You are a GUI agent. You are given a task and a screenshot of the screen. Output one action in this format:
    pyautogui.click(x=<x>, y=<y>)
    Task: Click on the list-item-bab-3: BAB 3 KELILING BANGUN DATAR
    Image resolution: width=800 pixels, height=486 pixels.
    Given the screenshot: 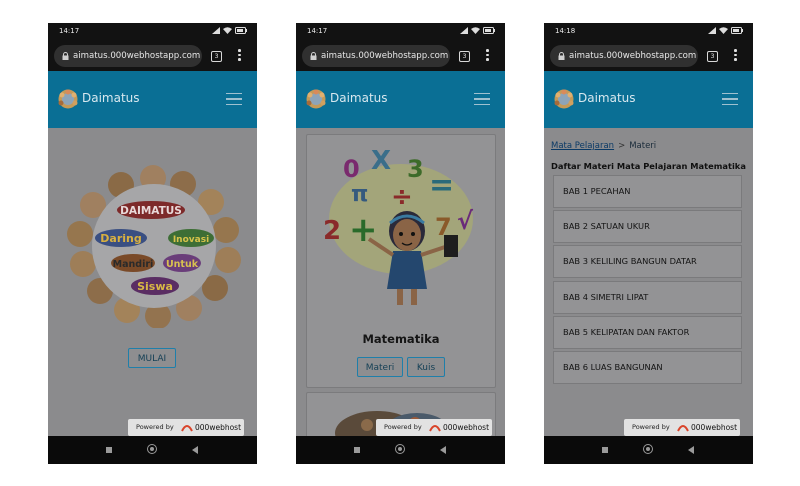 What is the action you would take?
    pyautogui.click(x=647, y=261)
    